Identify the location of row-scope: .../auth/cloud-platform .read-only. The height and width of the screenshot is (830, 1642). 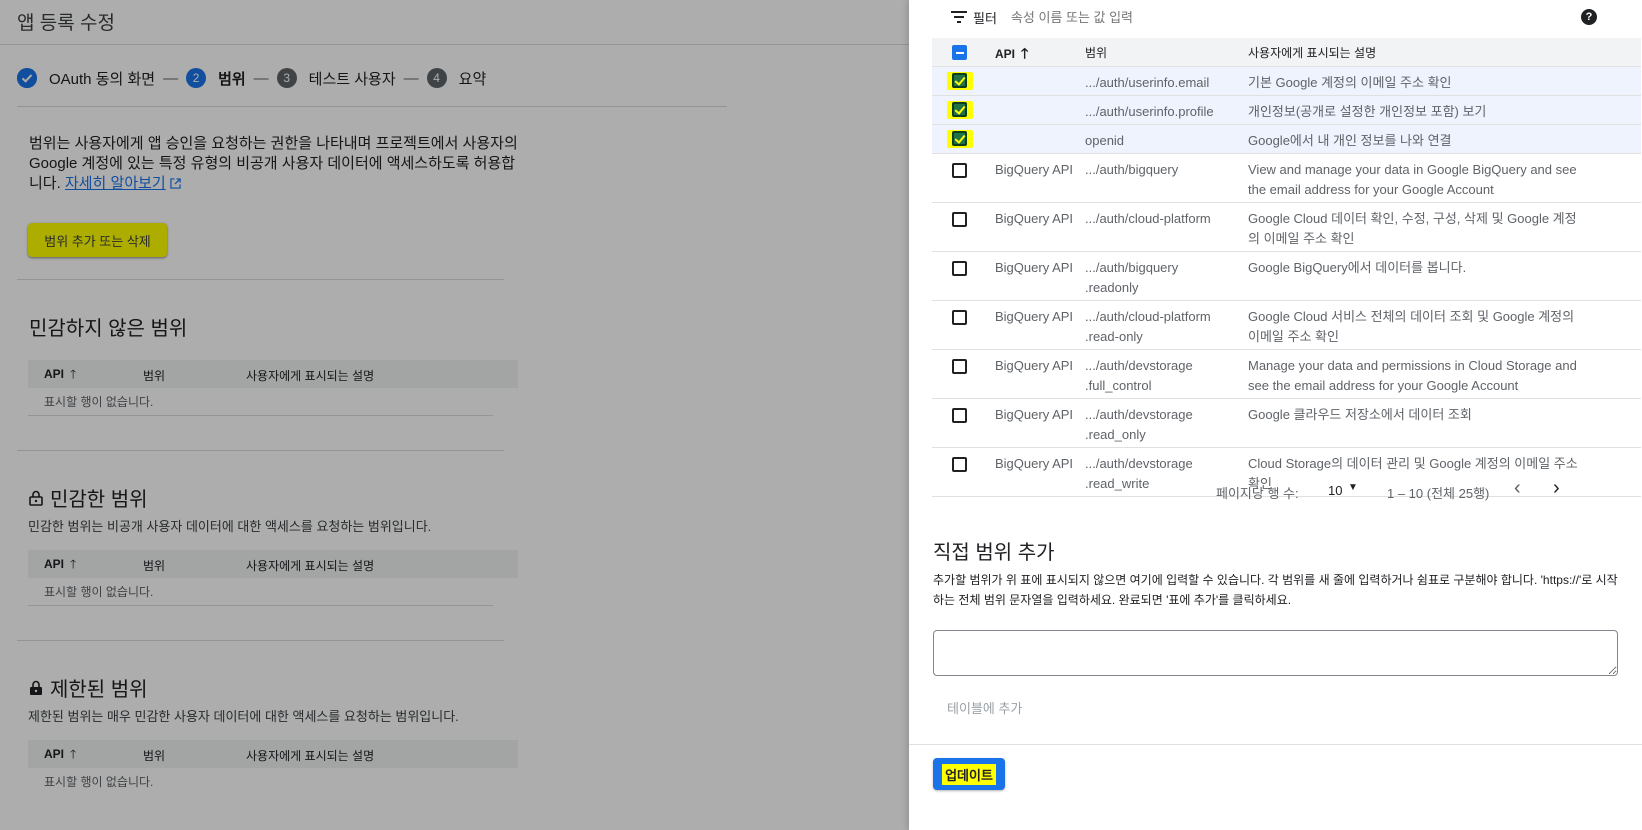
(1148, 326).